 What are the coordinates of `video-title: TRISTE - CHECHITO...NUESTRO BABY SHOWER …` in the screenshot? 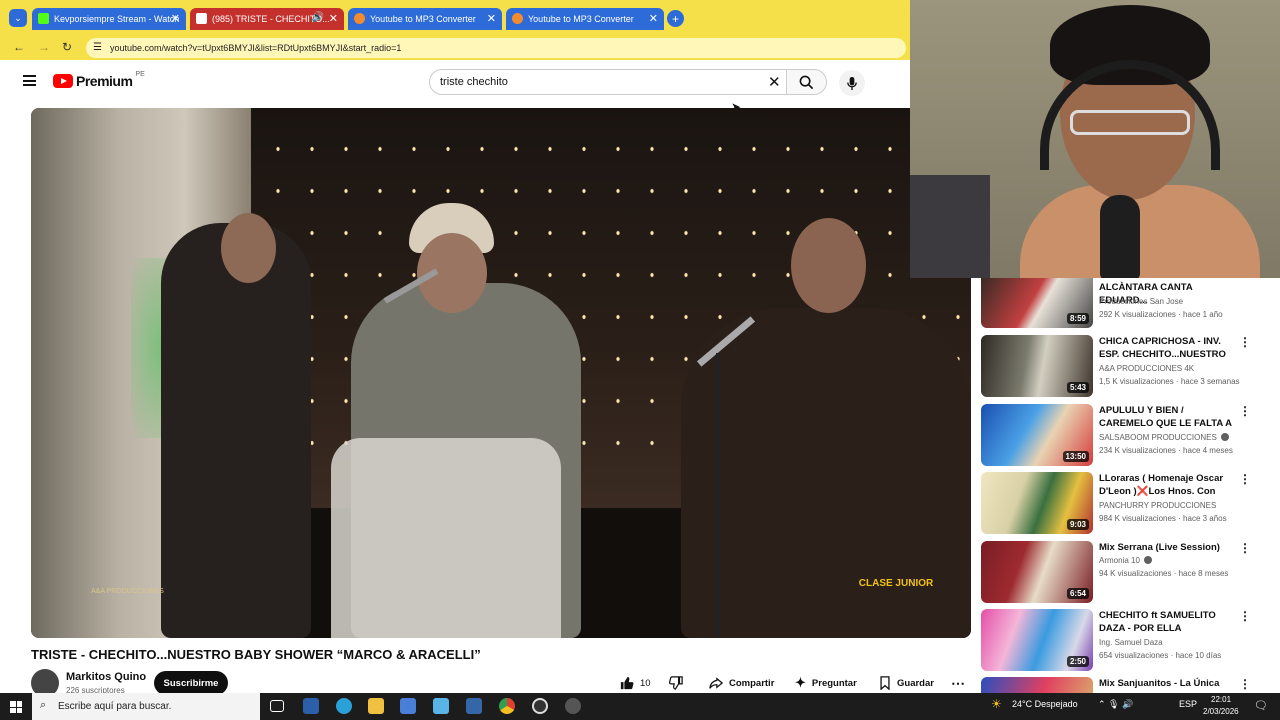 It's located at (256, 654).